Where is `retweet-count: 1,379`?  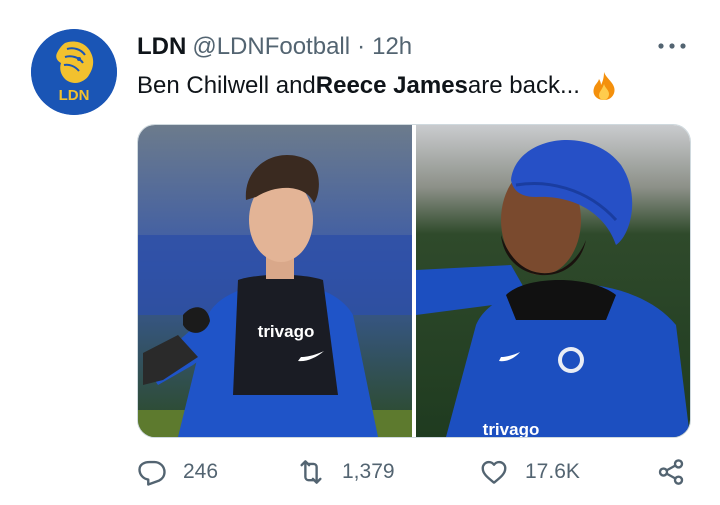
retweet-count: 1,379 is located at coordinates (368, 471).